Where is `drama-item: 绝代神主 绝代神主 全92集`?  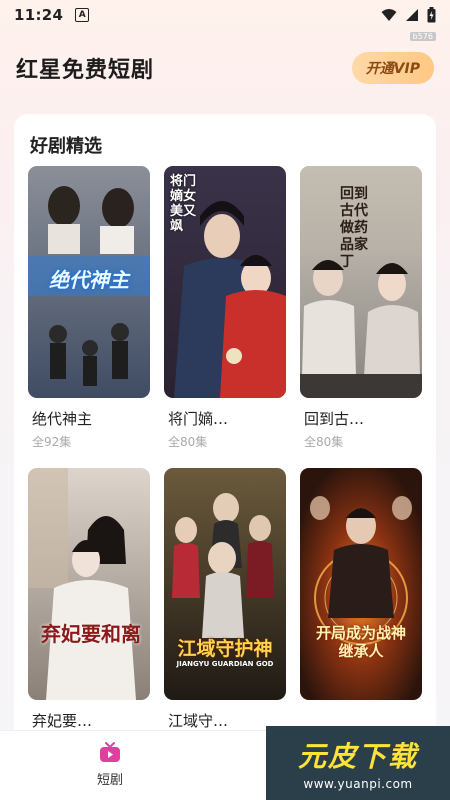 drama-item: 绝代神主 绝代神主 全92集 is located at coordinates (89, 310).